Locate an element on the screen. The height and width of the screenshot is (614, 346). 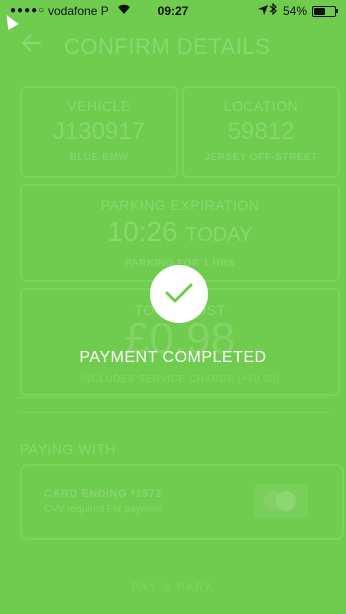
payment-completed-message: PAYMENT COMPLETED is located at coordinates (173, 357).